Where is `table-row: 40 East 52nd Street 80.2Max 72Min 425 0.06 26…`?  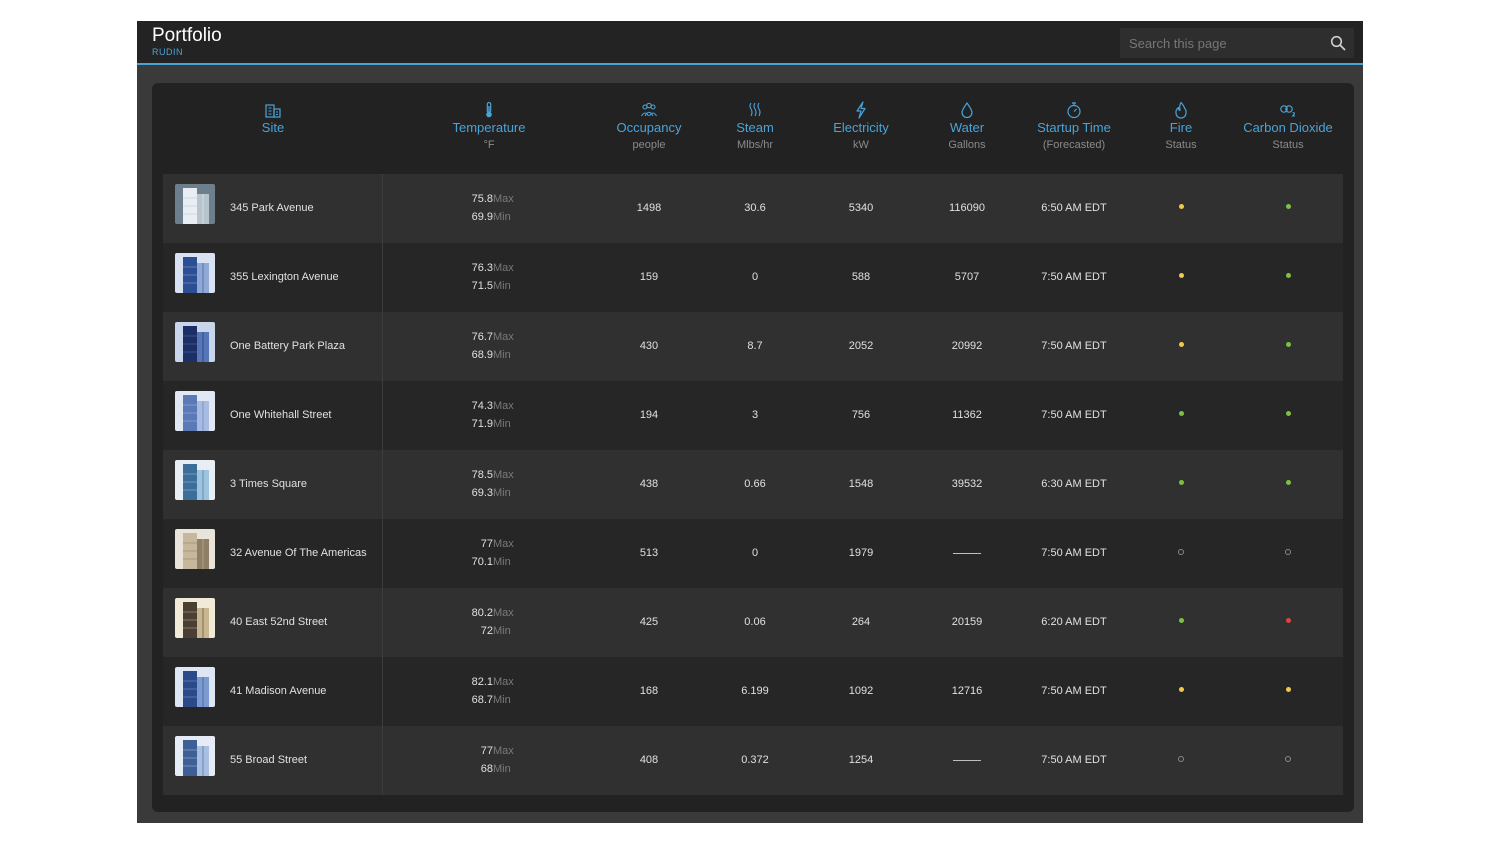
table-row: 40 East 52nd Street 80.2Max 72Min 425 0.06 26… is located at coordinates (753, 622).